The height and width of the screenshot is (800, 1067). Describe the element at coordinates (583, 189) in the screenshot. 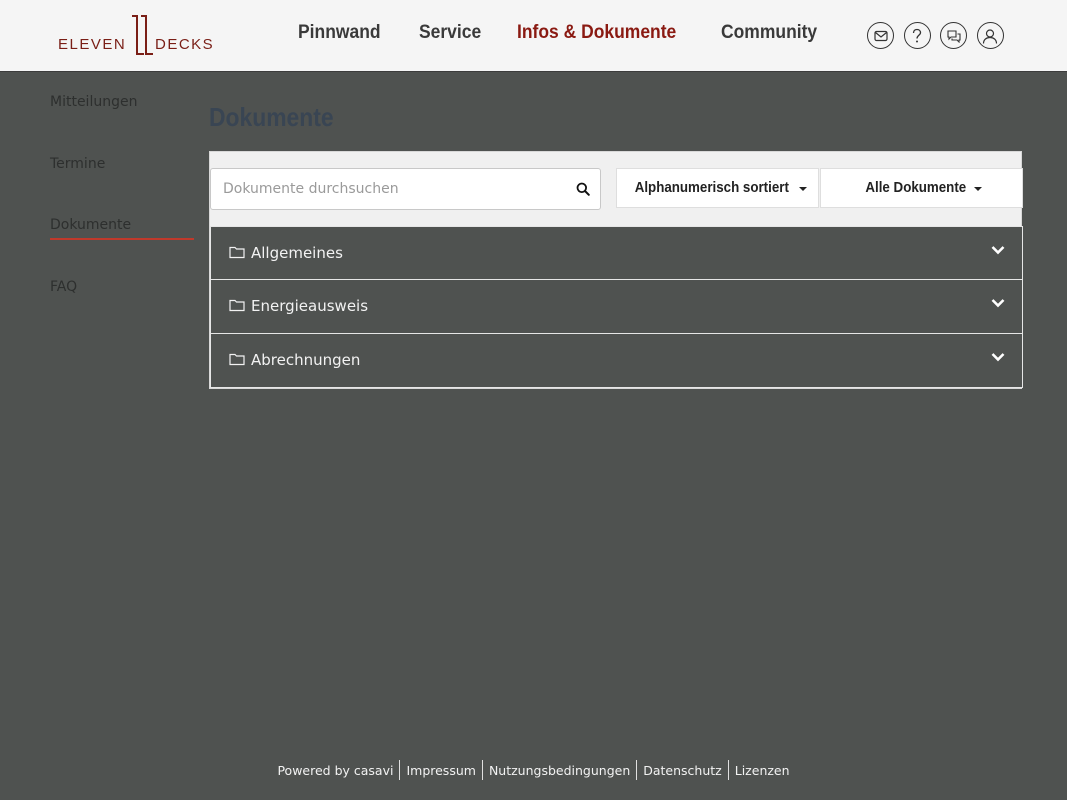

I see `search-icon` at that location.